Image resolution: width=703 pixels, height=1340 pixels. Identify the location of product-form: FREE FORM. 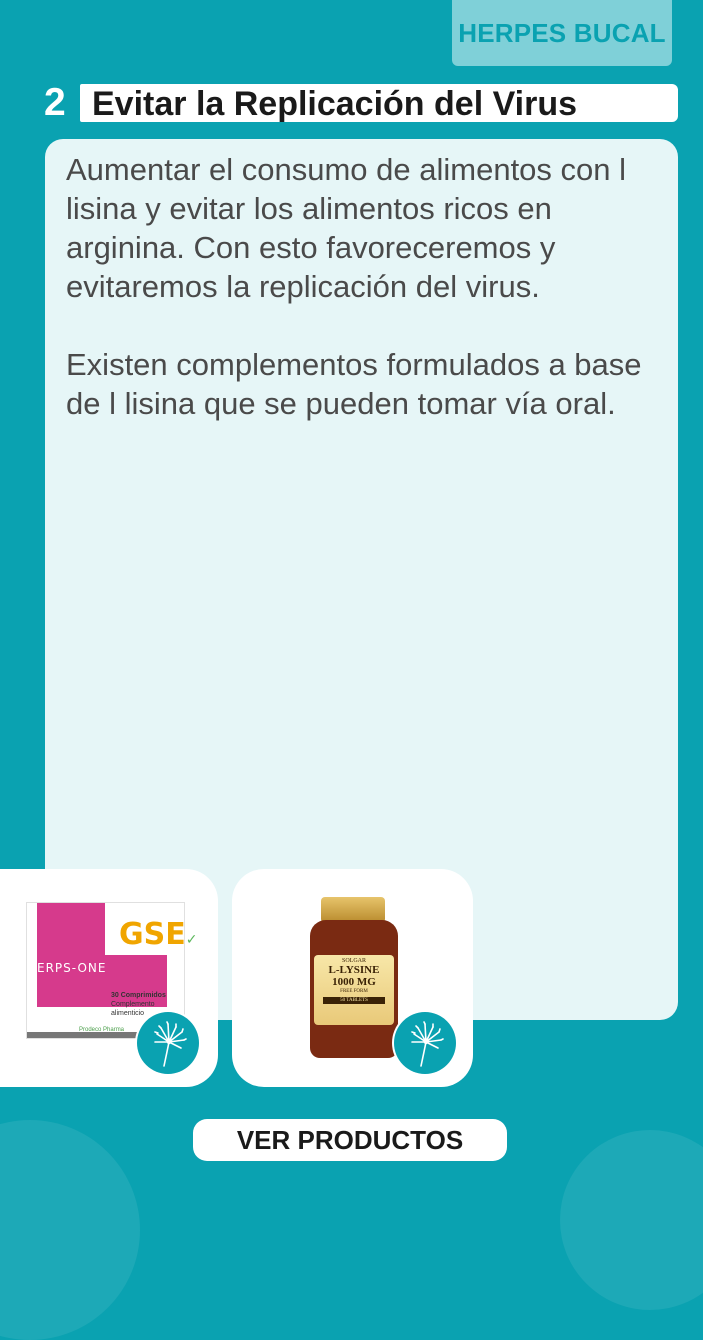
(354, 991).